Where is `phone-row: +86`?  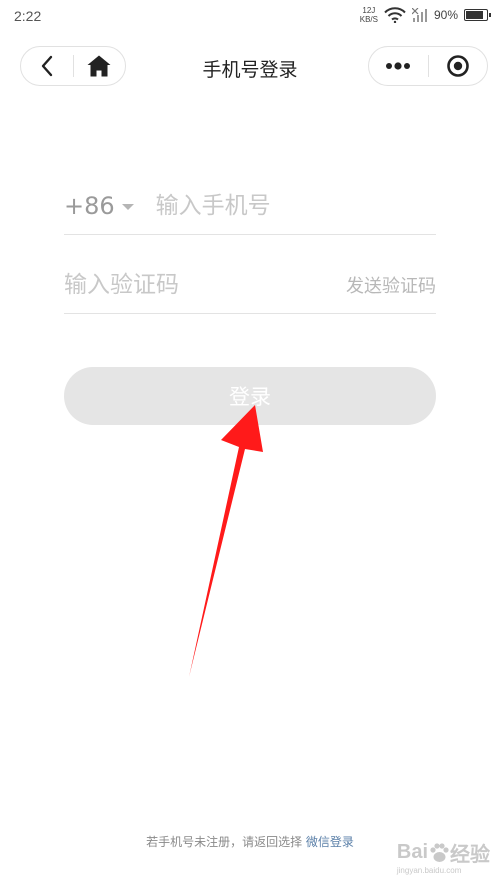
phone-row: +86 is located at coordinates (250, 206).